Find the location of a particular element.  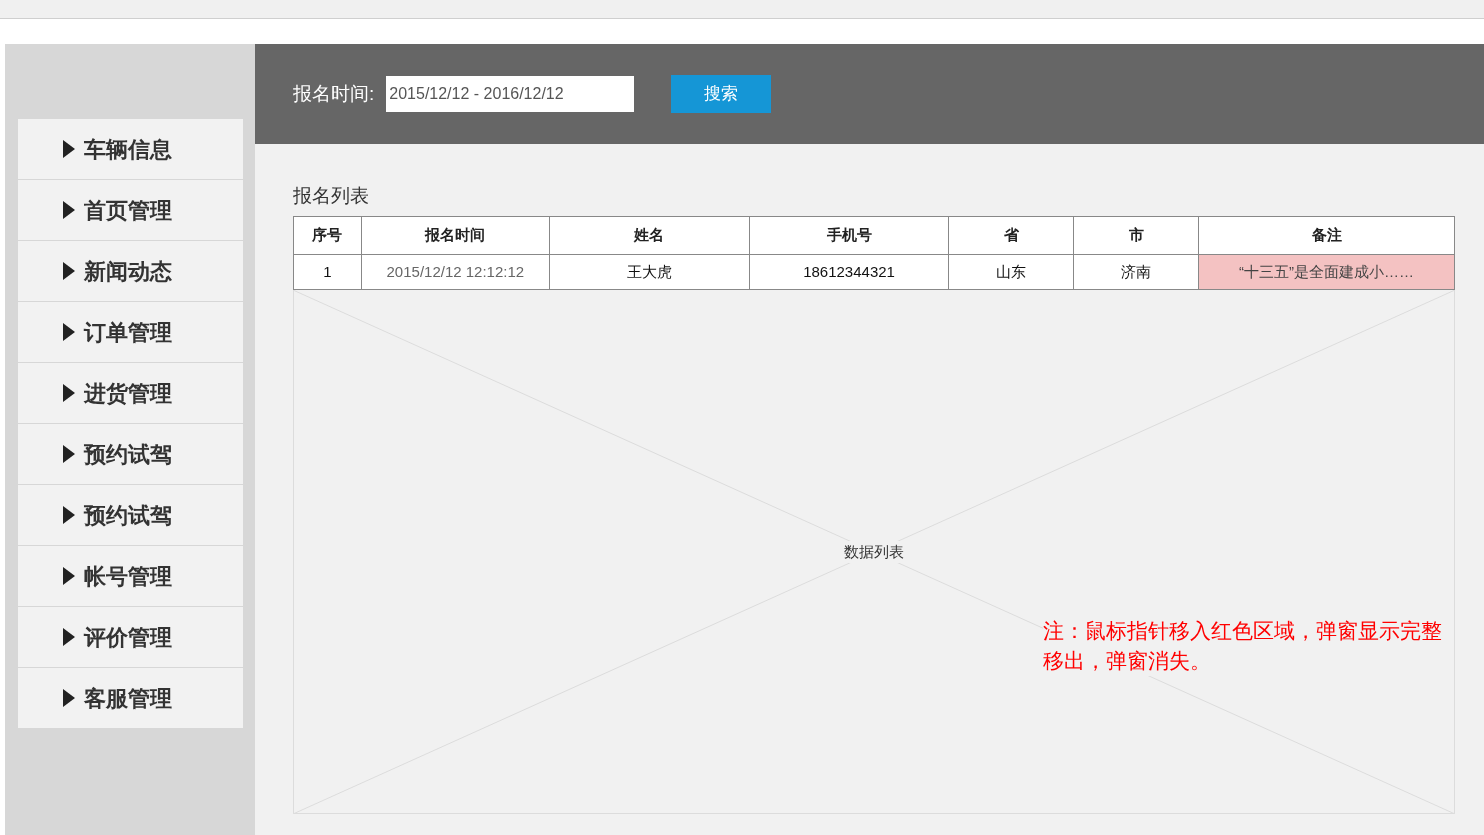

sidebar-item: 订单管理 is located at coordinates (130, 332).